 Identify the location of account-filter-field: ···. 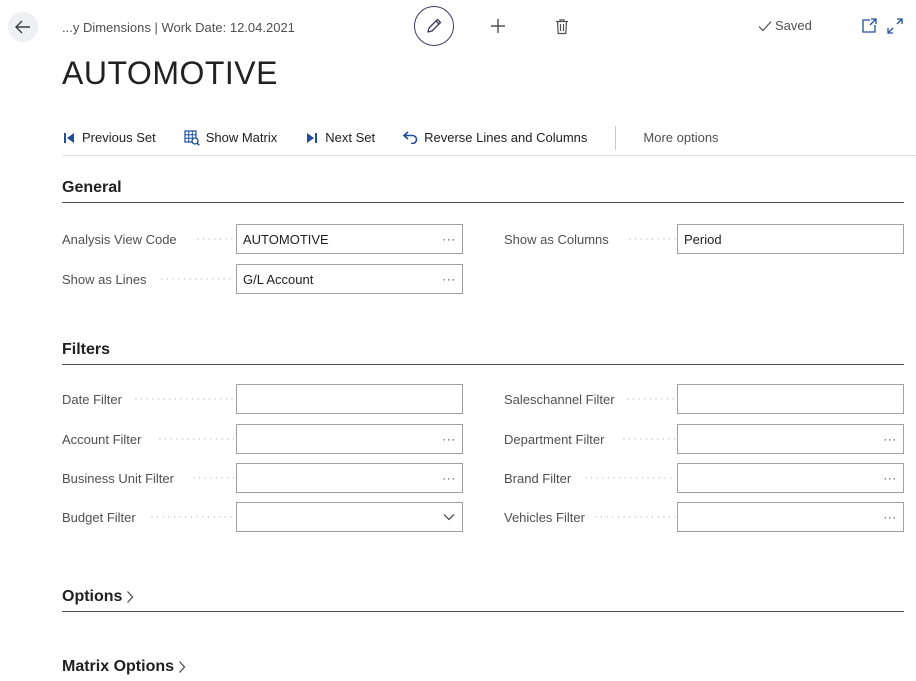
(349, 439).